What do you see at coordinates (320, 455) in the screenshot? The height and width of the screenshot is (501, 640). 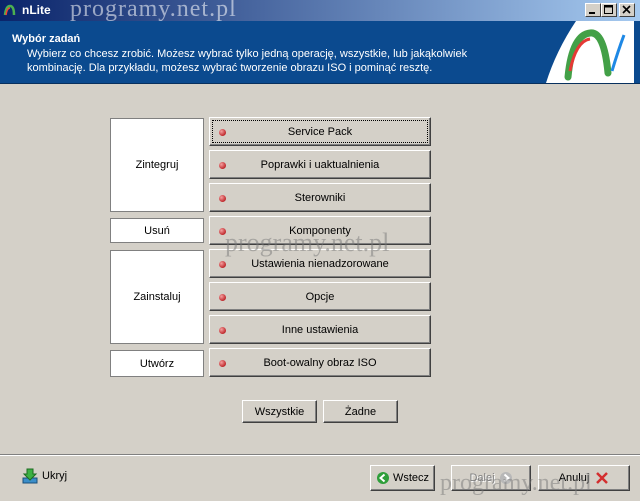 I see `footer-divider` at bounding box center [320, 455].